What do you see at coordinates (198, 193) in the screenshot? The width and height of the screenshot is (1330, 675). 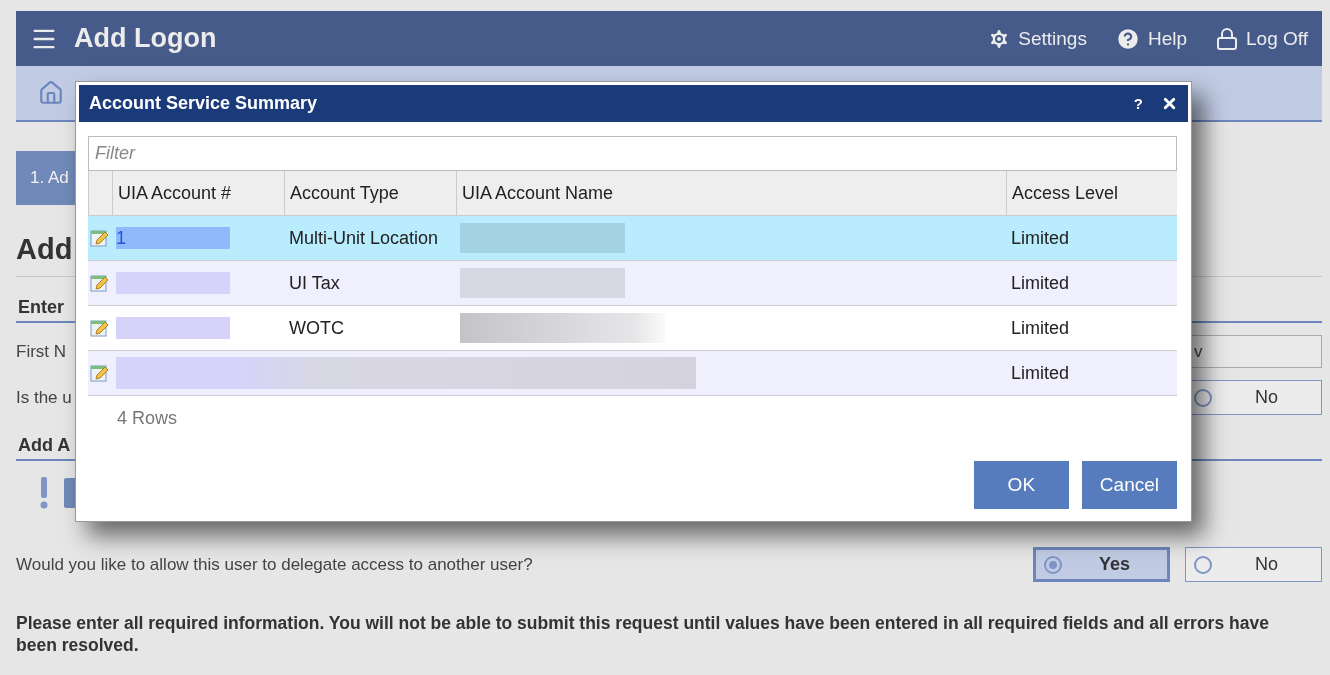 I see `column-header: UIA Account #` at bounding box center [198, 193].